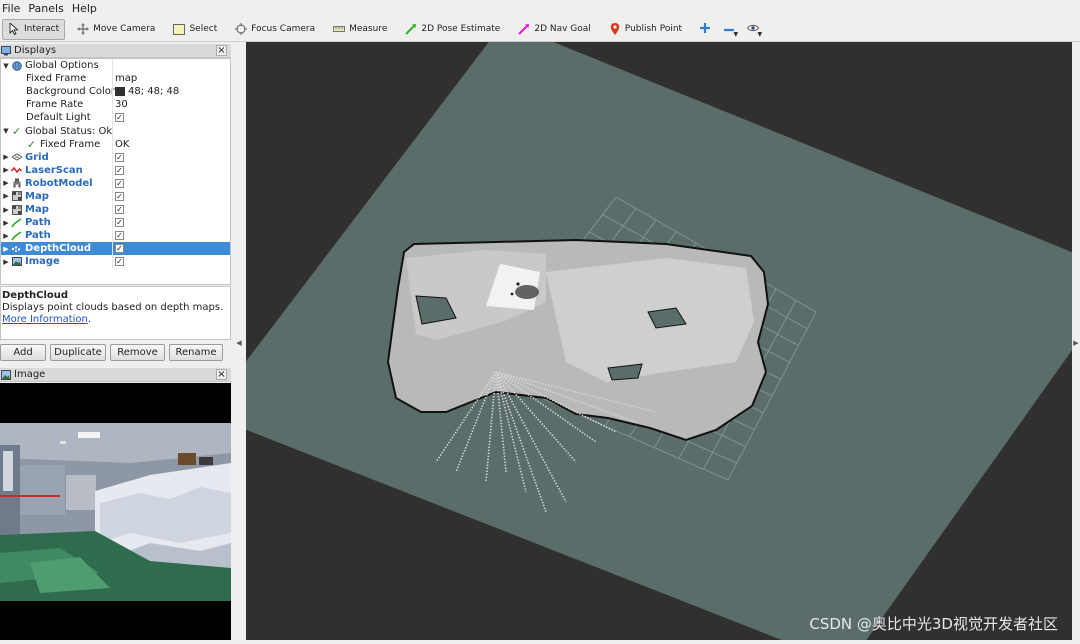 The image size is (1080, 644). Describe the element at coordinates (16, 65) in the screenshot. I see `globe-icon` at that location.